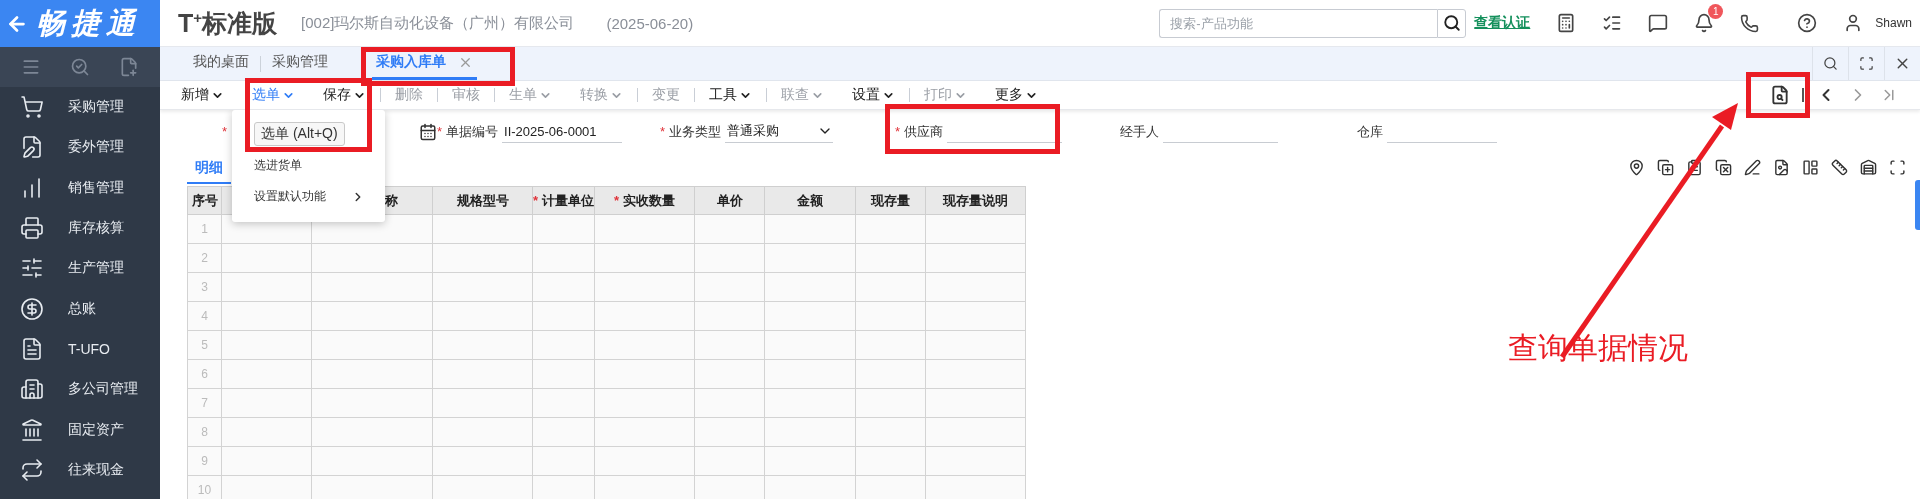 This screenshot has height=499, width=1920. What do you see at coordinates (129, 67) in the screenshot?
I see `add-document-icon` at bounding box center [129, 67].